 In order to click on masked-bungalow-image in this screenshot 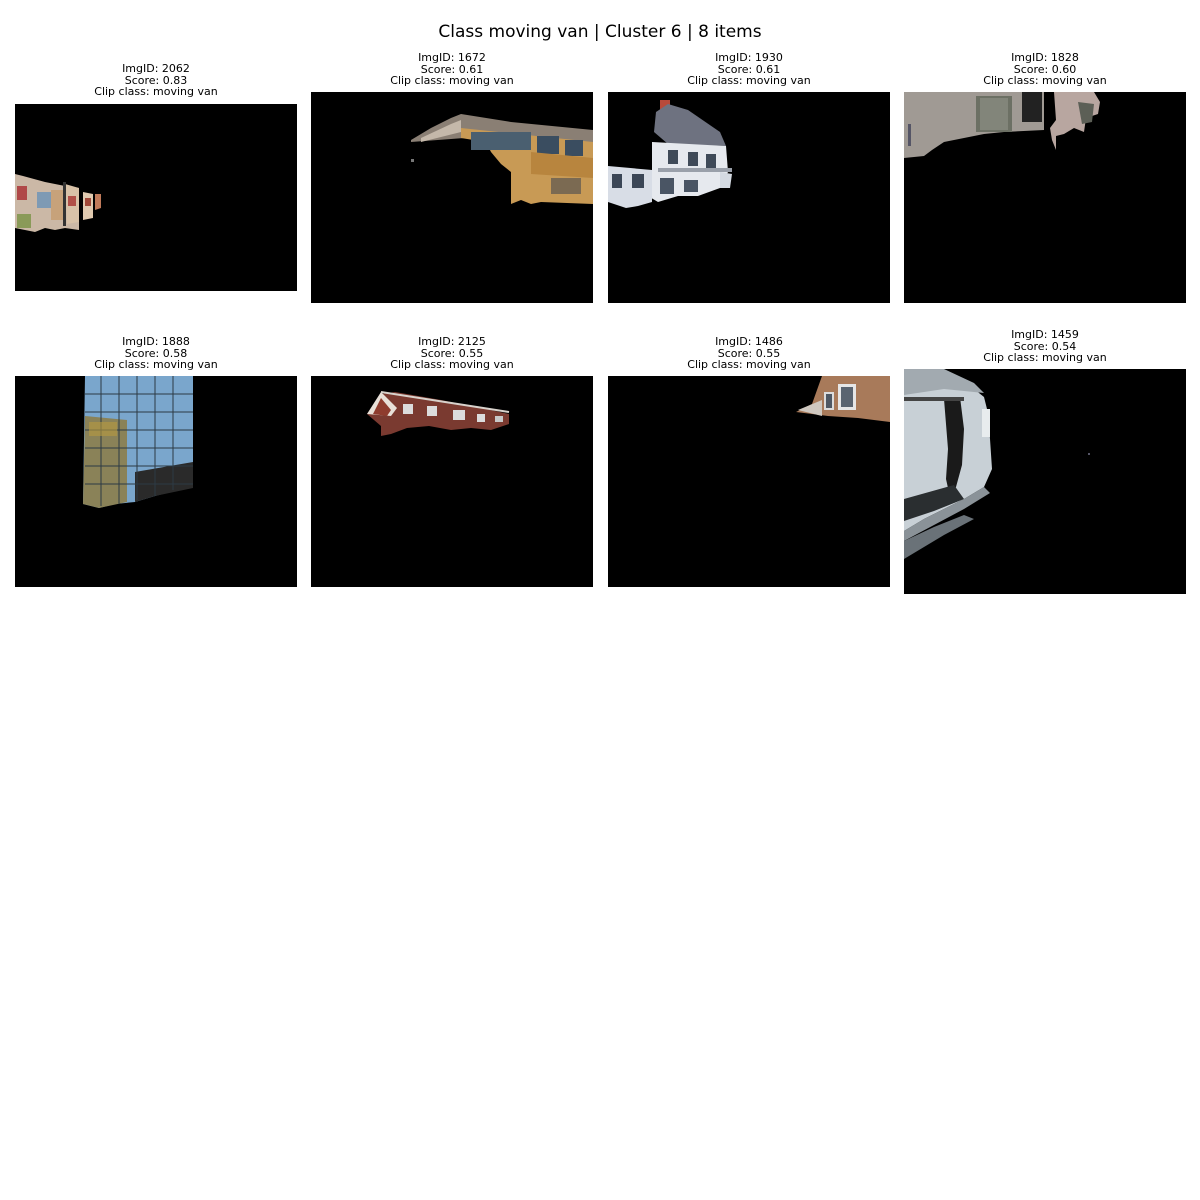, I will do `click(452, 481)`.